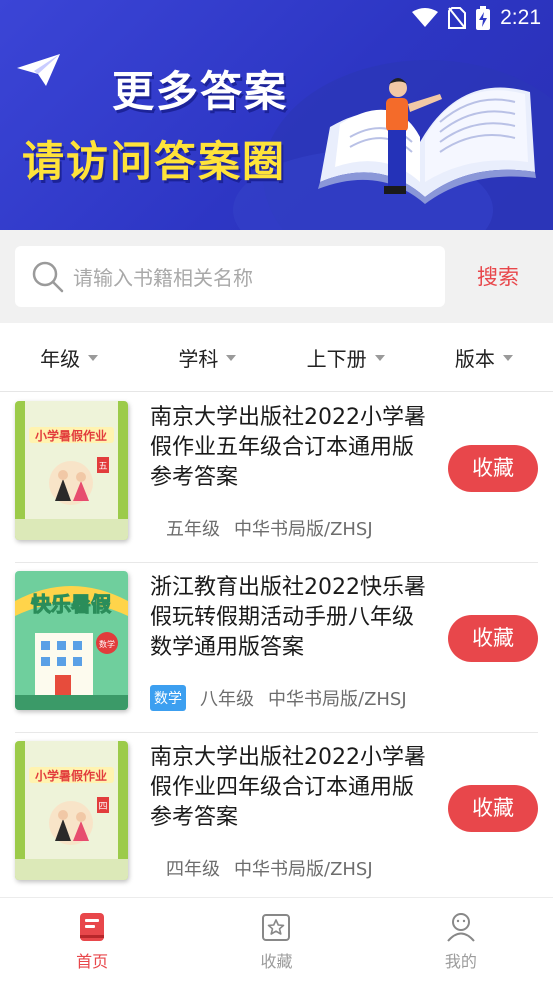  Describe the element at coordinates (48, 276) in the screenshot. I see `search-icon` at that location.